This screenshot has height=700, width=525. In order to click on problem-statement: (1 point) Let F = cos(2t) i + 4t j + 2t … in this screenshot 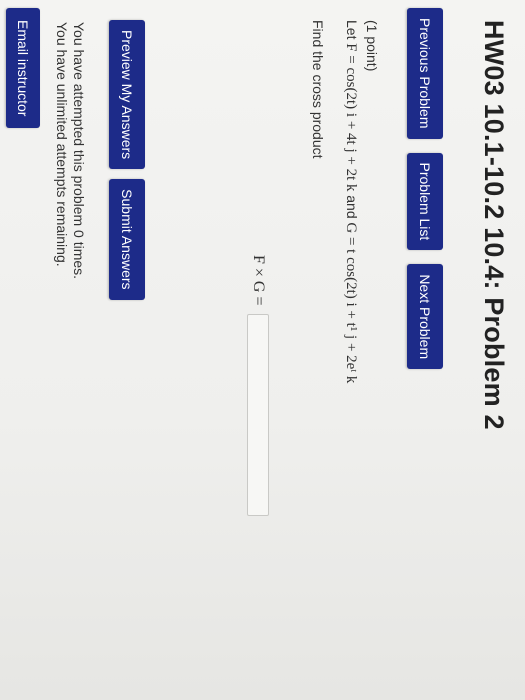, I will do `click(345, 201)`.